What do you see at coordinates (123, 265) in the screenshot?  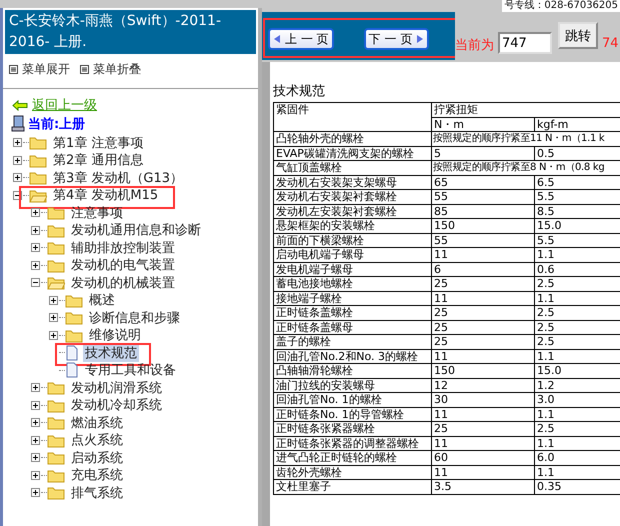 I see `tree-item: 发动机的电气装置` at bounding box center [123, 265].